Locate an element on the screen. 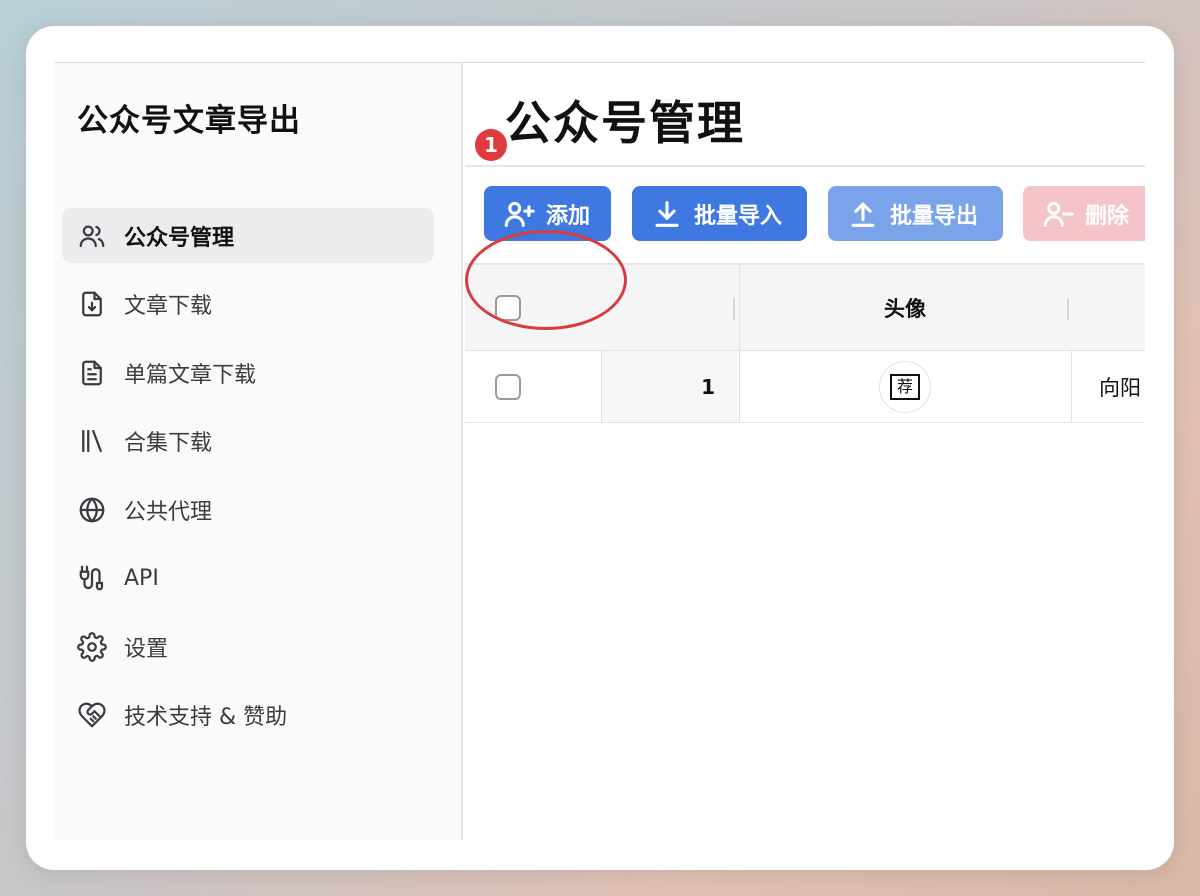 This screenshot has width=1200, height=896. batch-export-label: 批量导出 is located at coordinates (934, 216).